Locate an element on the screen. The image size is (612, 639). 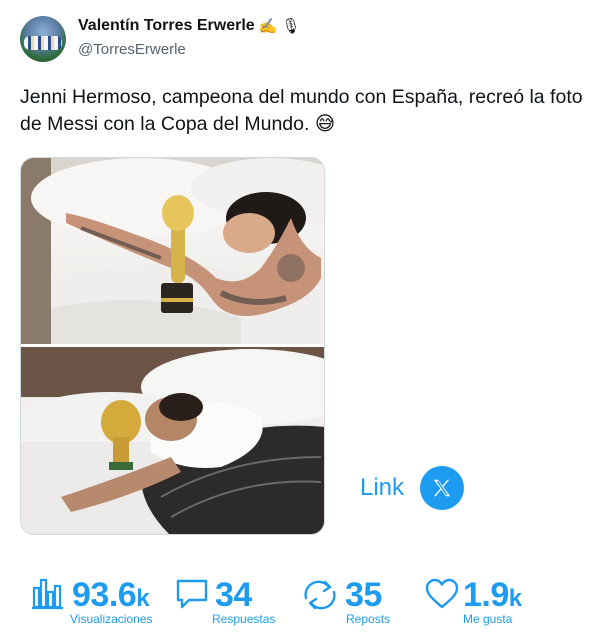
reposts-label: Reposts is located at coordinates (368, 619).